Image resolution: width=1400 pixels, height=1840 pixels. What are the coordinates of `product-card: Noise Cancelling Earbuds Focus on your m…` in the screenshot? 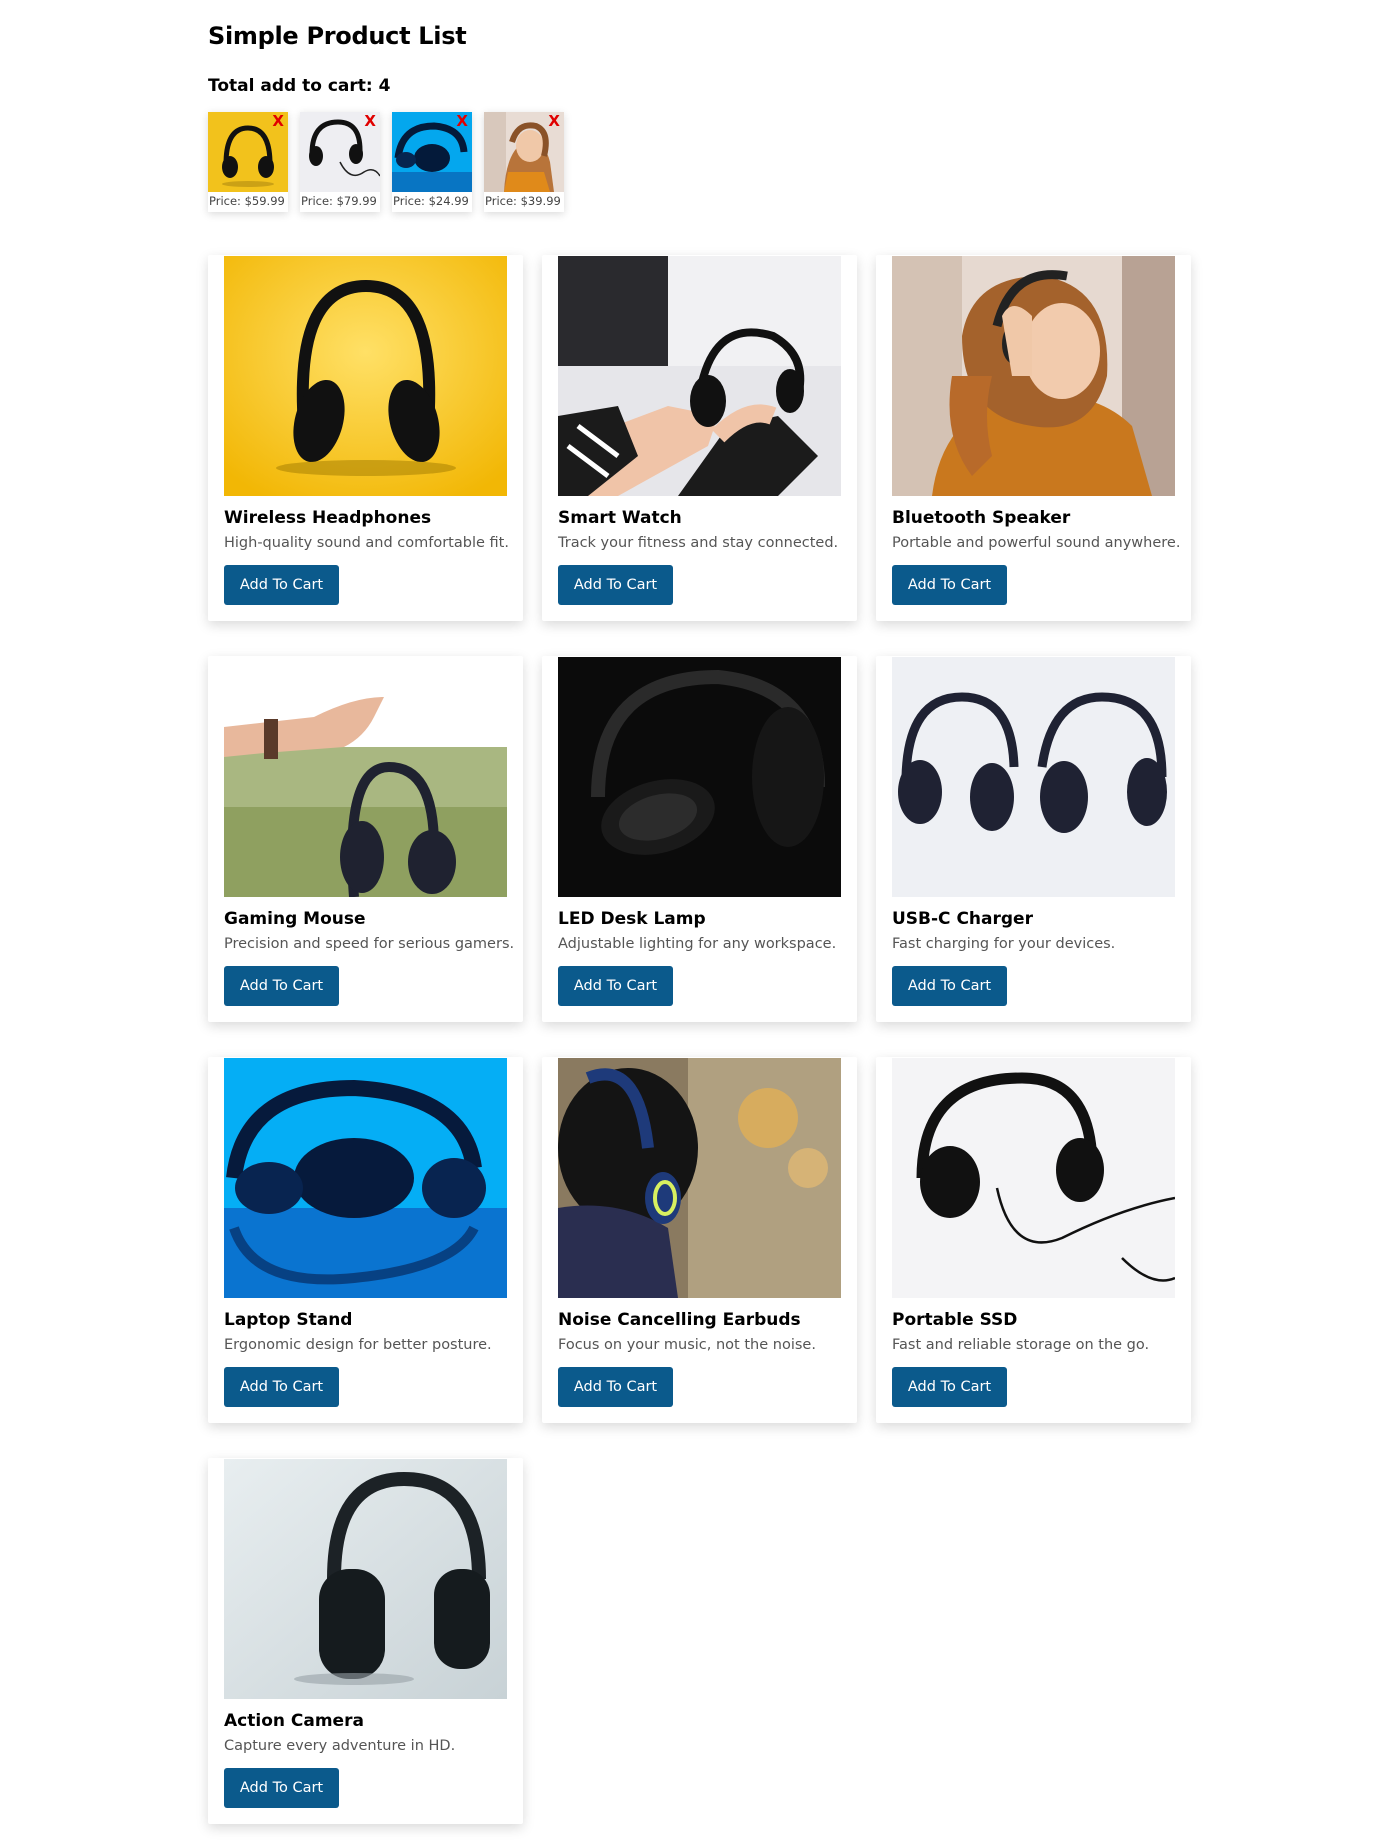 It's located at (699, 1240).